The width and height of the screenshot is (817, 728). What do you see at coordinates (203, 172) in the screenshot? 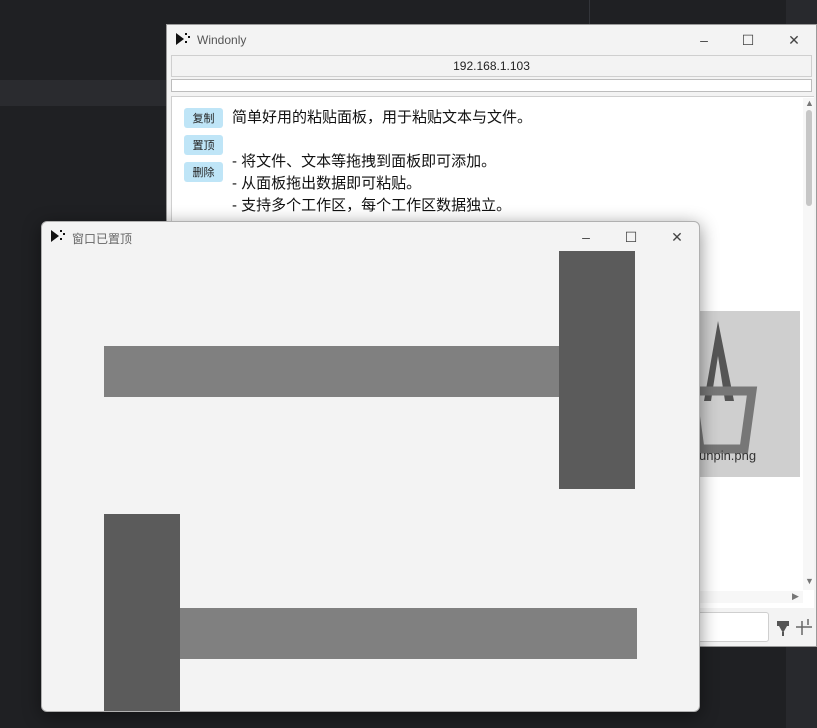
I see `delete-button: 删除` at bounding box center [203, 172].